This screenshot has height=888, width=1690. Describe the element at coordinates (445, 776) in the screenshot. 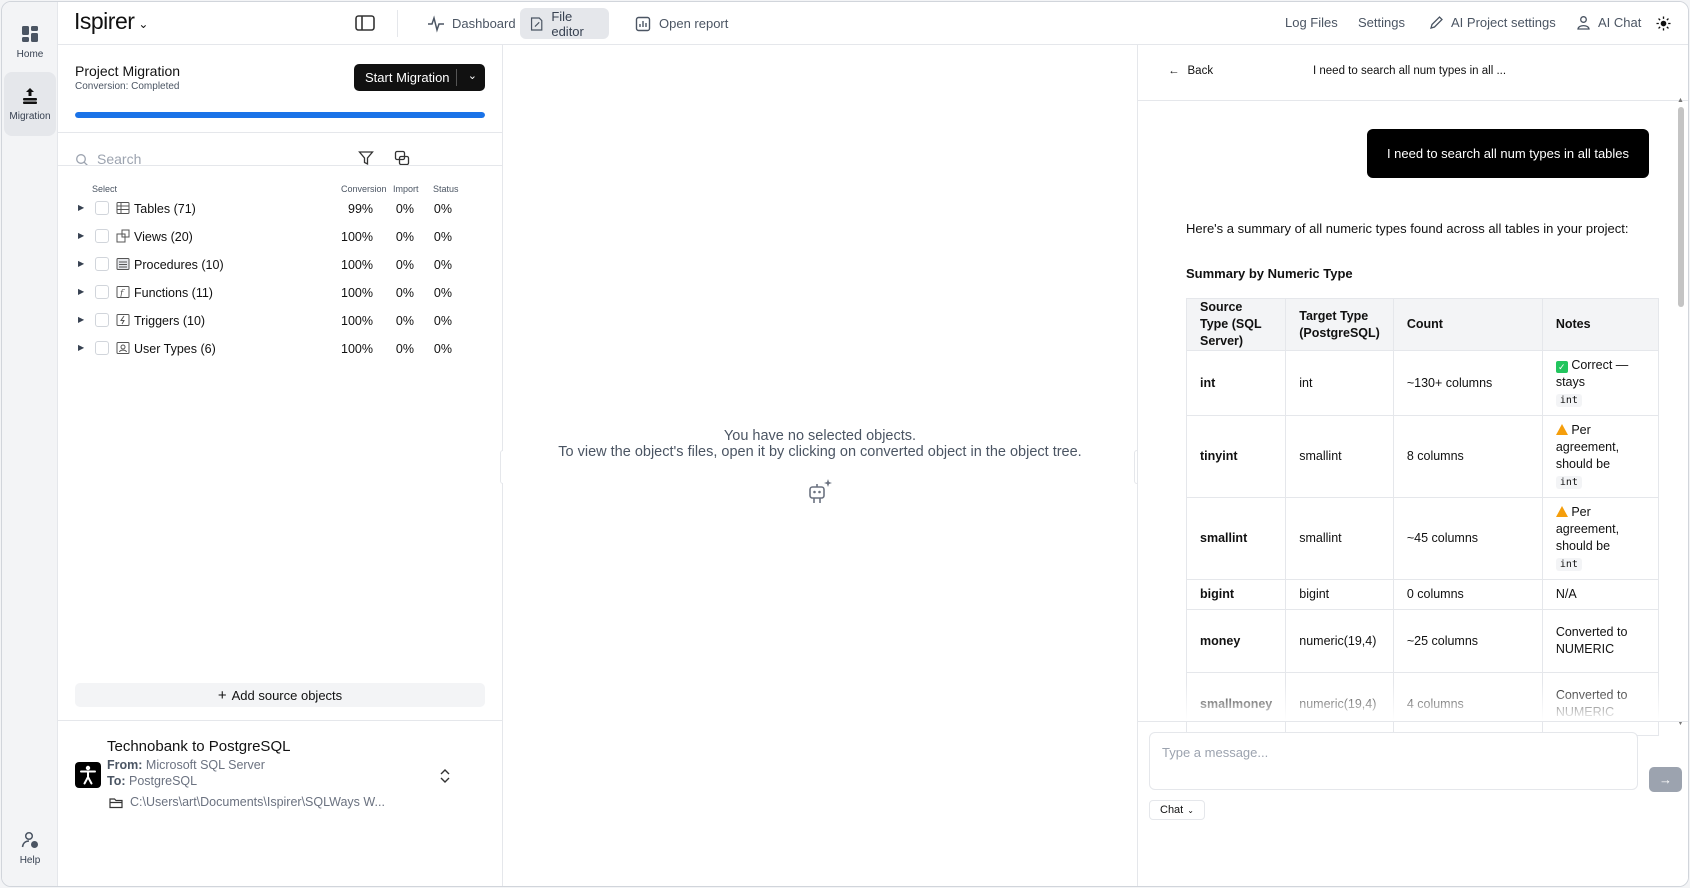

I see `chevron-up-down-icon` at that location.